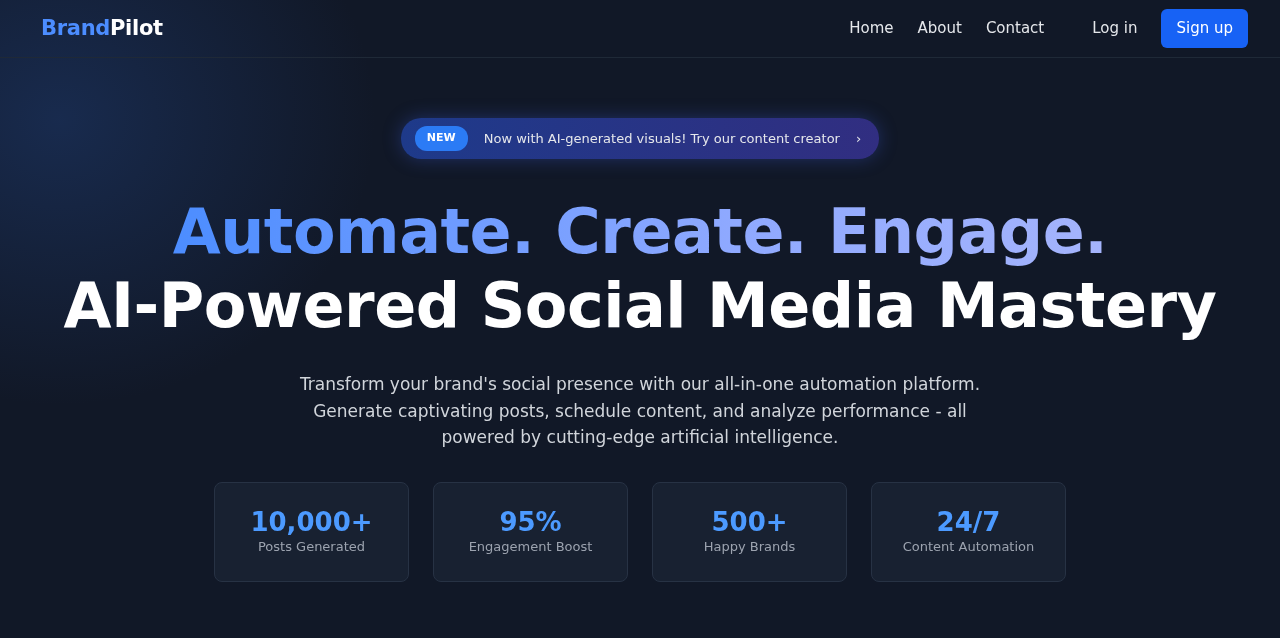 Image resolution: width=1280 pixels, height=638 pixels. What do you see at coordinates (871, 28) in the screenshot?
I see `nav-link: Home` at bounding box center [871, 28].